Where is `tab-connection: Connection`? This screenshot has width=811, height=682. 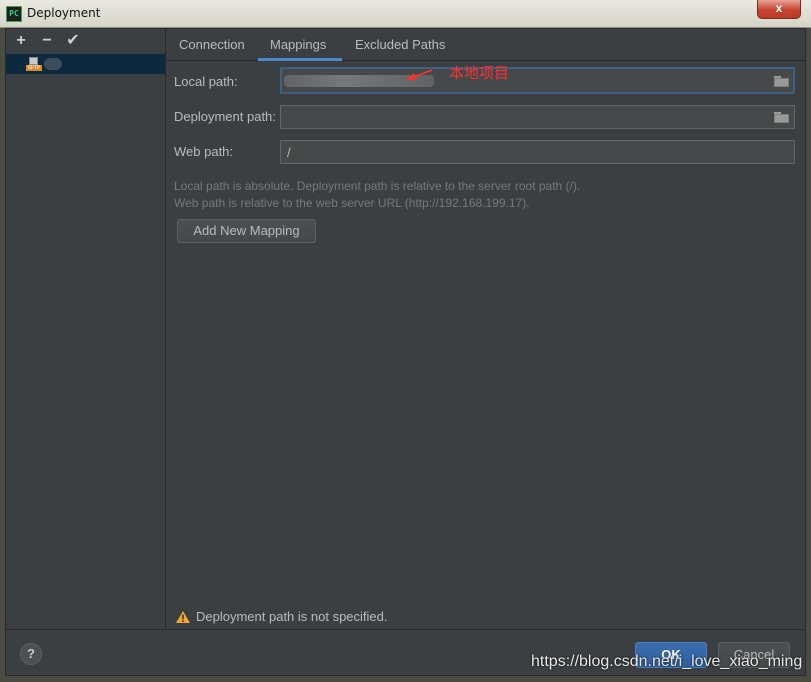 tab-connection: Connection is located at coordinates (212, 44).